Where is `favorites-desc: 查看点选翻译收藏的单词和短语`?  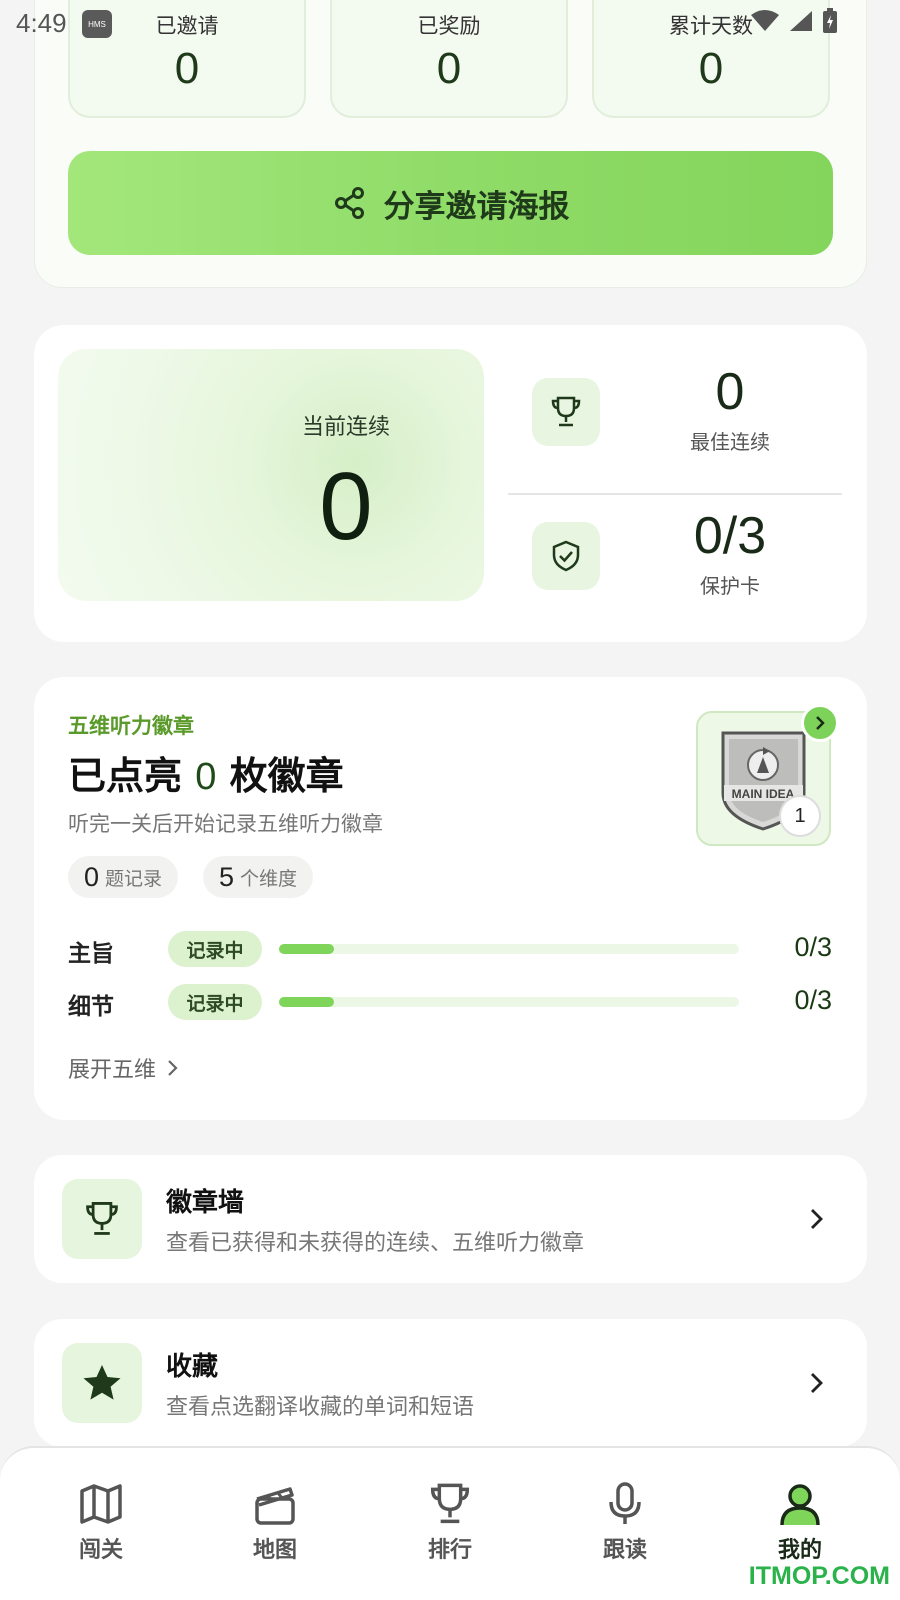
favorites-desc: 查看点选翻译收藏的单词和短语 is located at coordinates (320, 1407).